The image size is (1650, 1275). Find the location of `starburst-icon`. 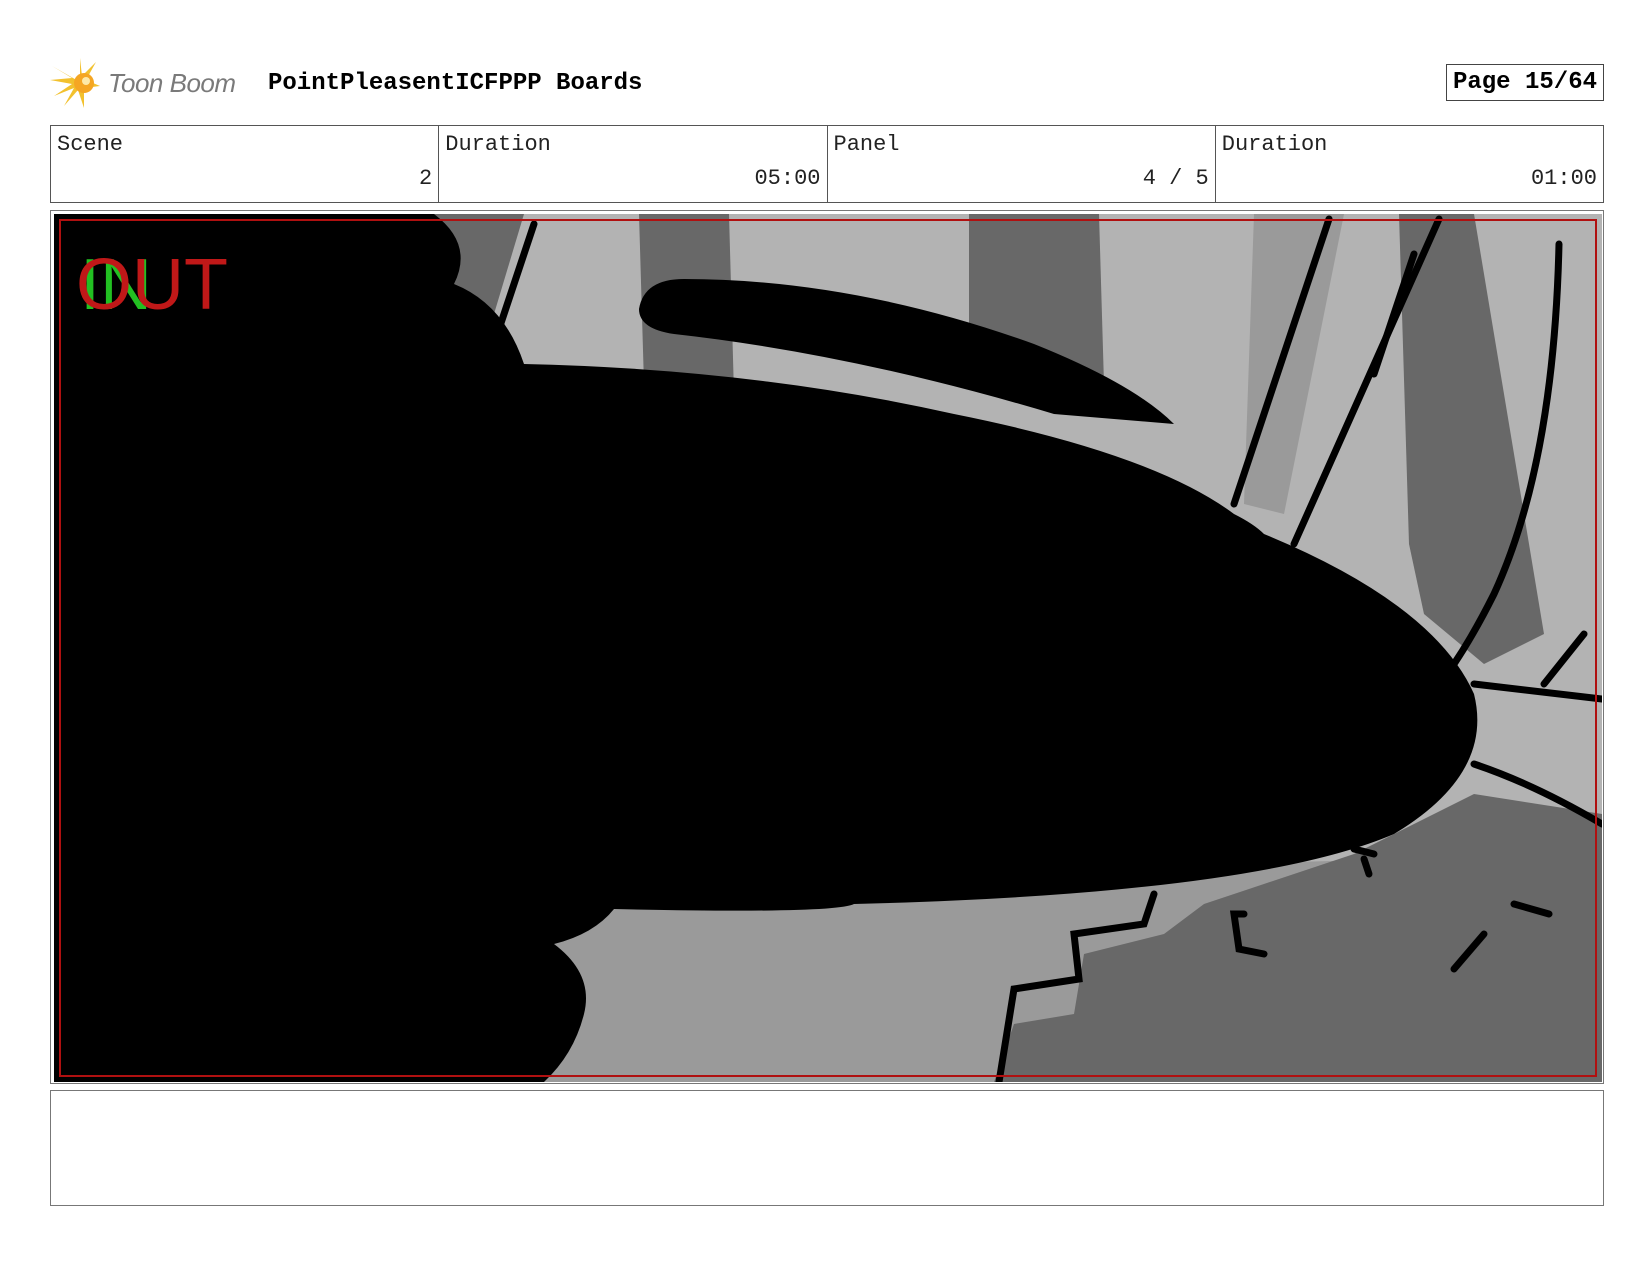

starburst-icon is located at coordinates (75, 83).